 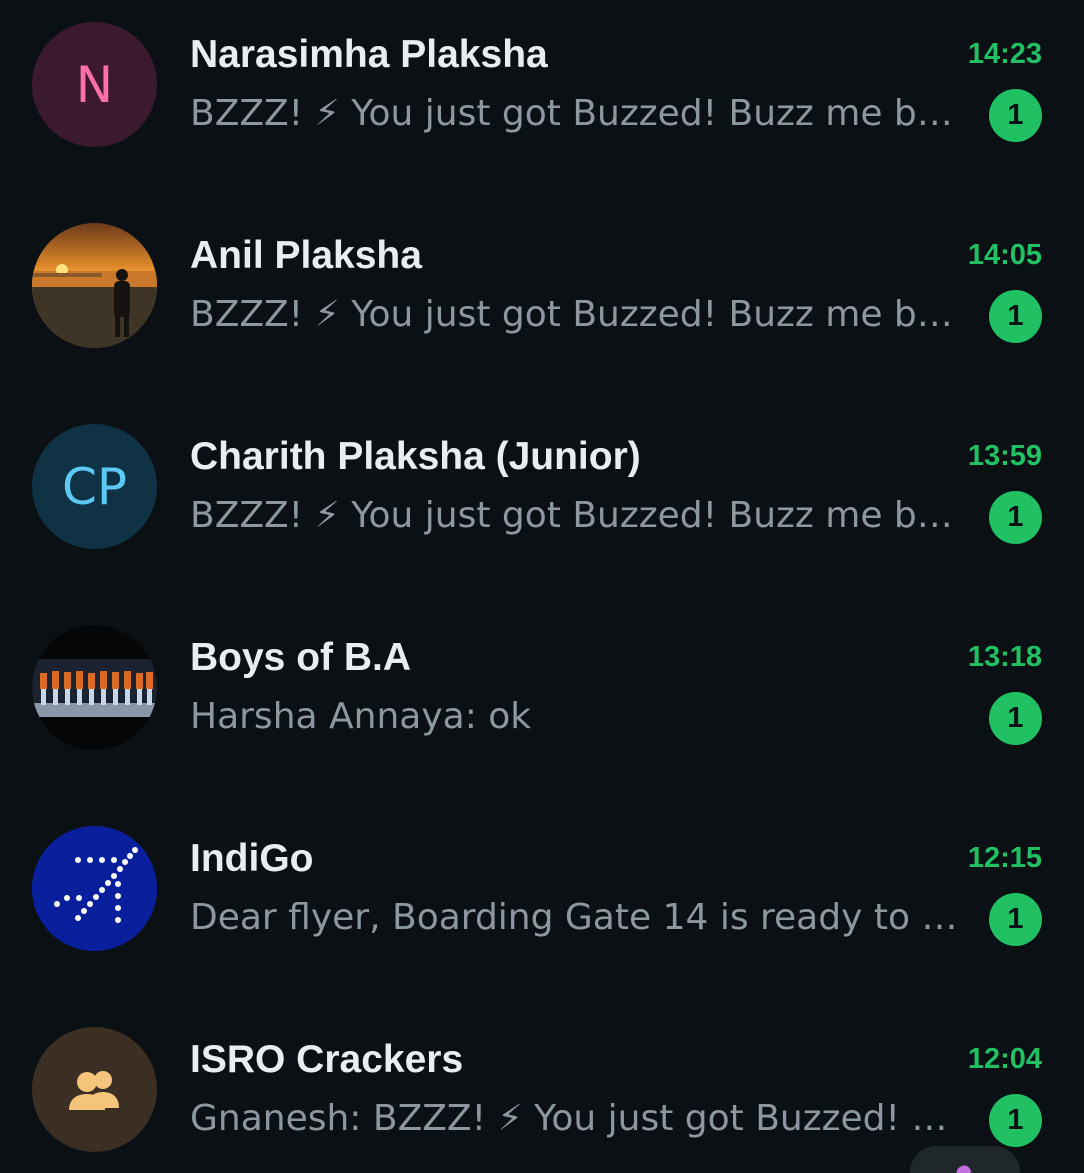 I want to click on avatar: CP, so click(x=94, y=486).